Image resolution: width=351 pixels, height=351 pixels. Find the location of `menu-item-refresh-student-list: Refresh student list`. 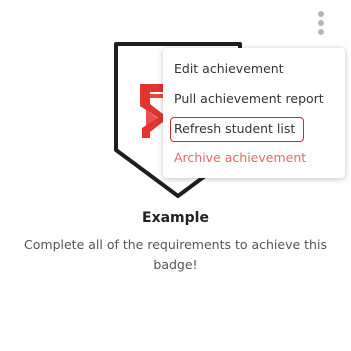

menu-item-refresh-student-list: Refresh student list is located at coordinates (254, 129).